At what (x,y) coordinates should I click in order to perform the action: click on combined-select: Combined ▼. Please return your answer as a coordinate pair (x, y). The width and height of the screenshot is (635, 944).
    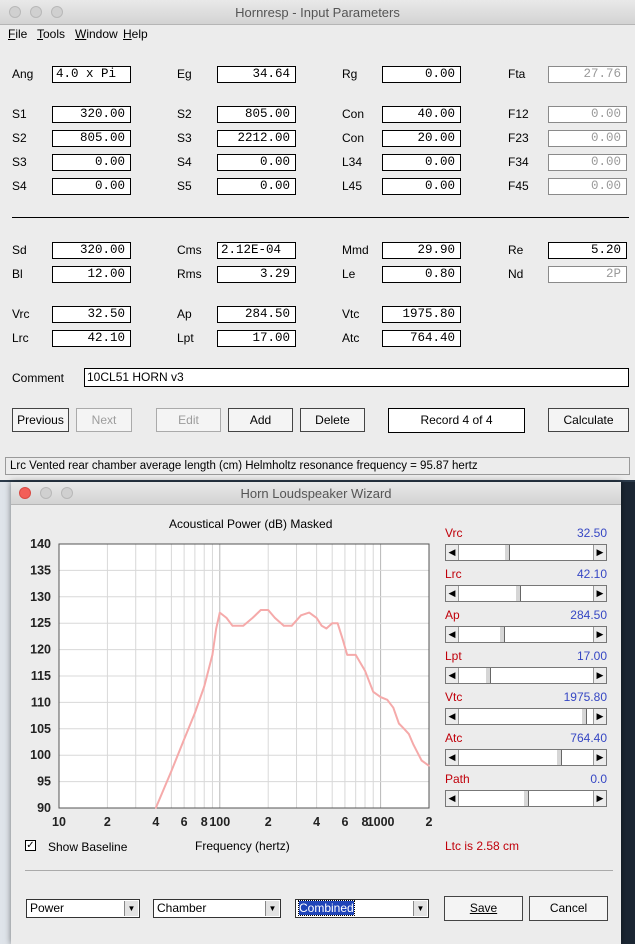
    Looking at the image, I should click on (362, 908).